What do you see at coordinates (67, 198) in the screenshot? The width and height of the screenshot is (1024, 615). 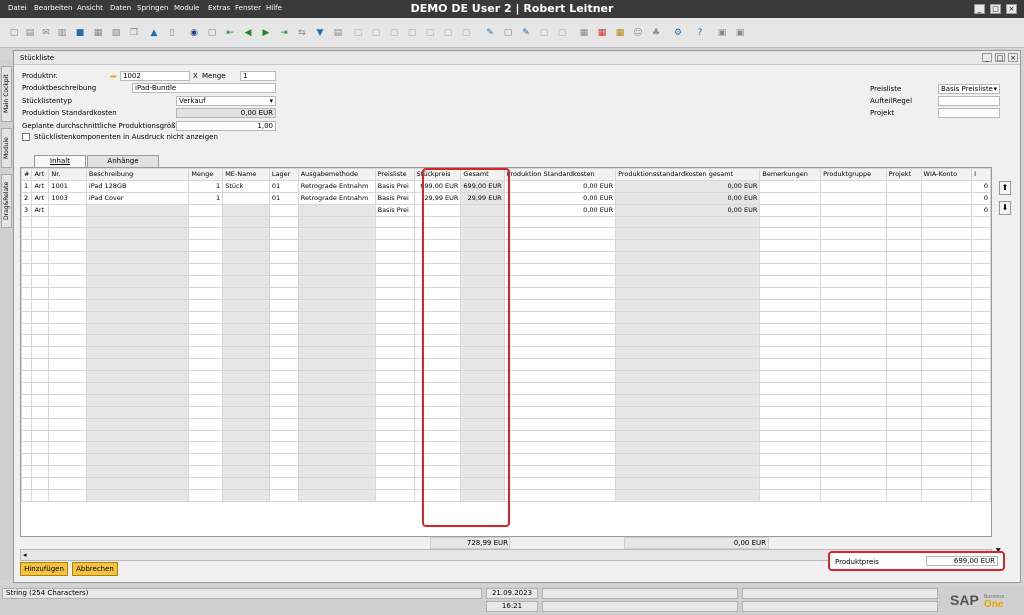 I see `table-cell: 1003` at bounding box center [67, 198].